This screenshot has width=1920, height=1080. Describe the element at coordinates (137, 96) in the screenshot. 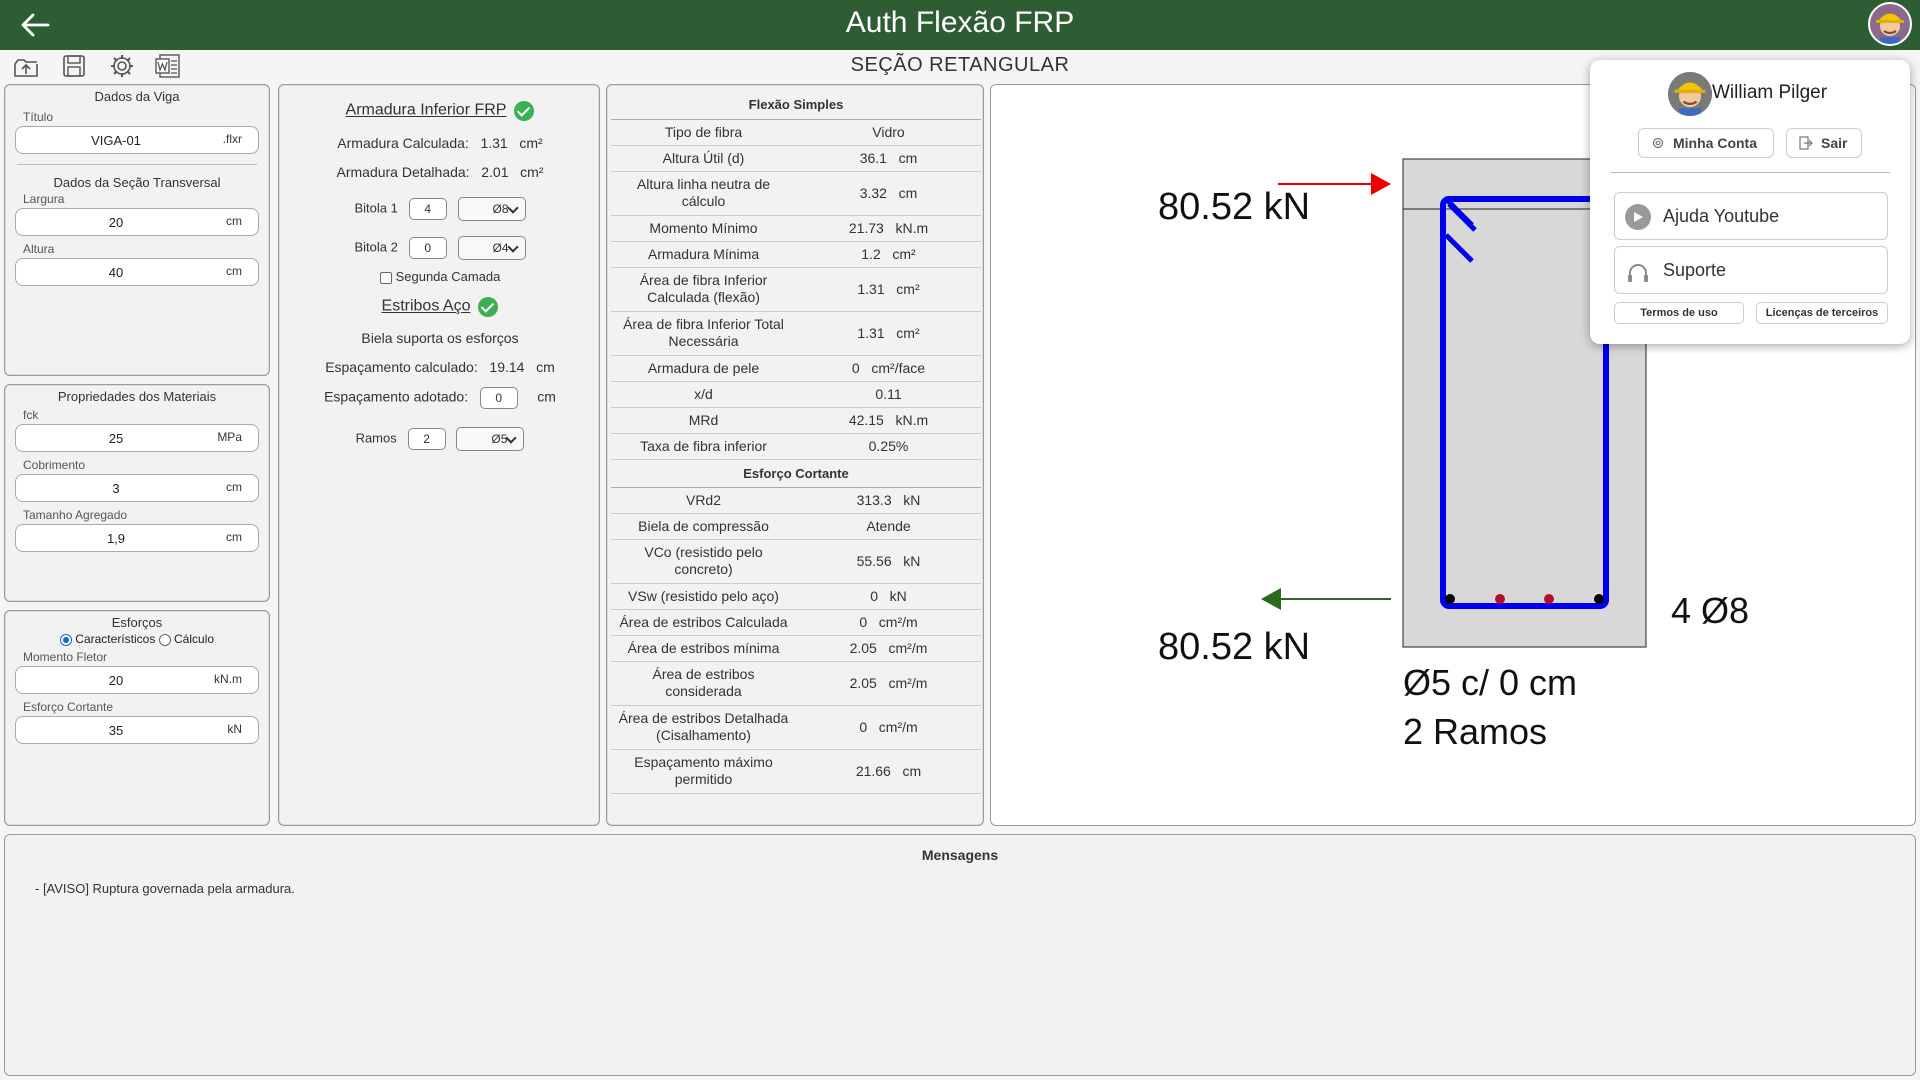

I see `beam-data-heading: Dados da Viga` at that location.